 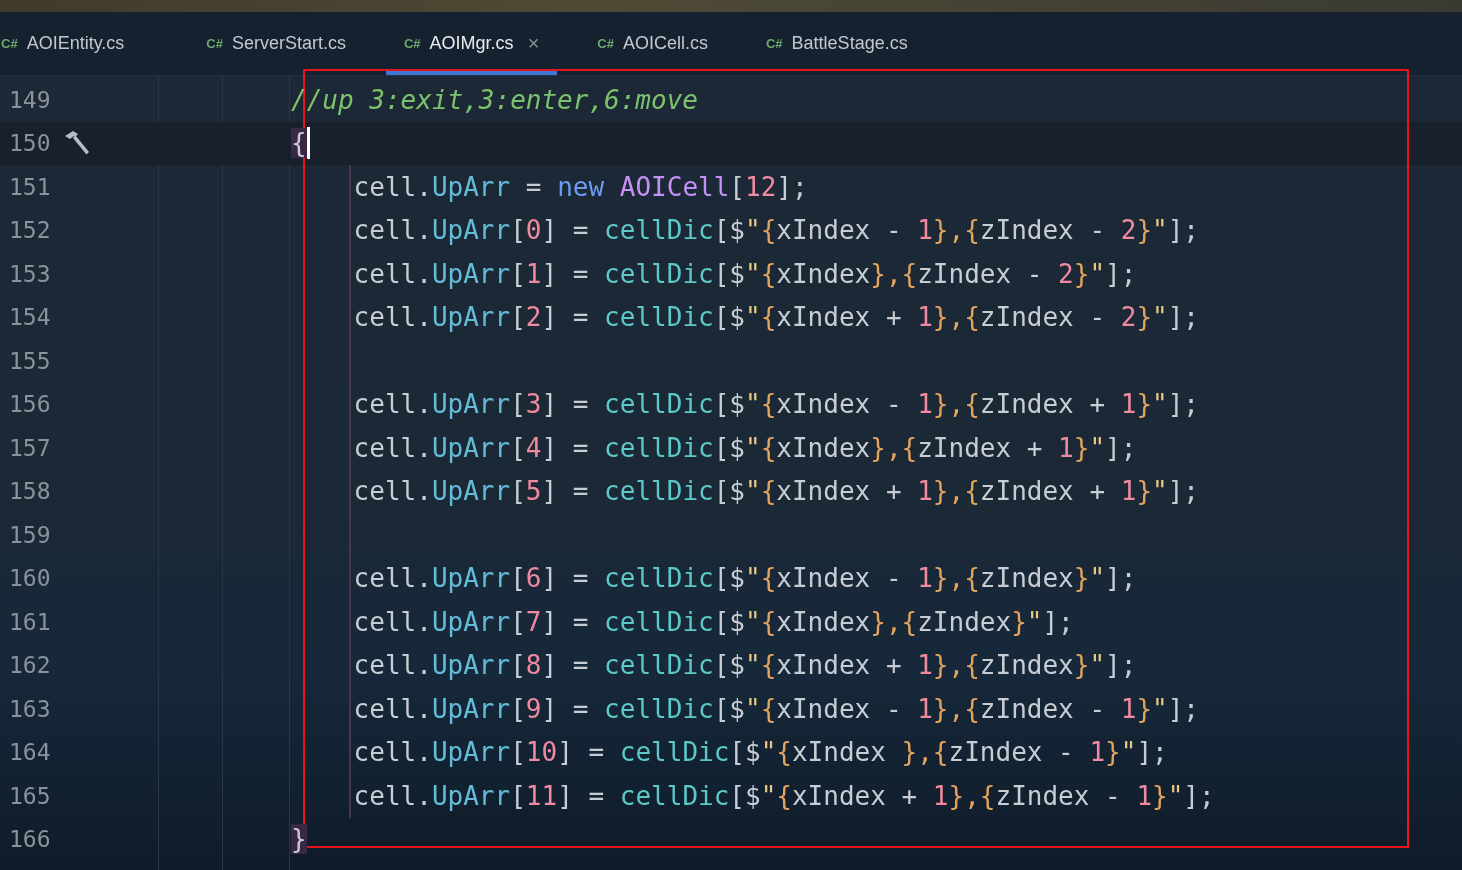 I want to click on line-number: 157, so click(x=30, y=447).